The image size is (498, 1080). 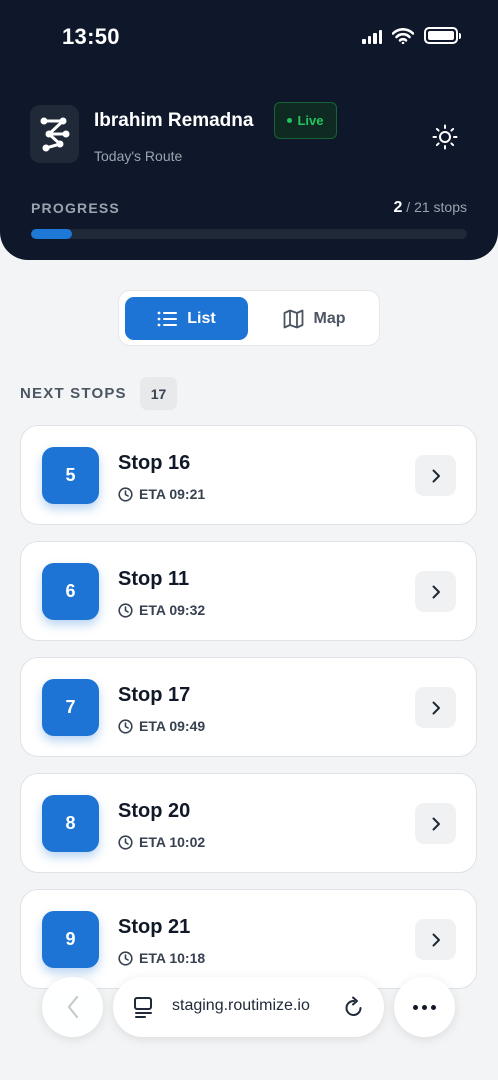 What do you see at coordinates (310, 120) in the screenshot?
I see `live-label: Live` at bounding box center [310, 120].